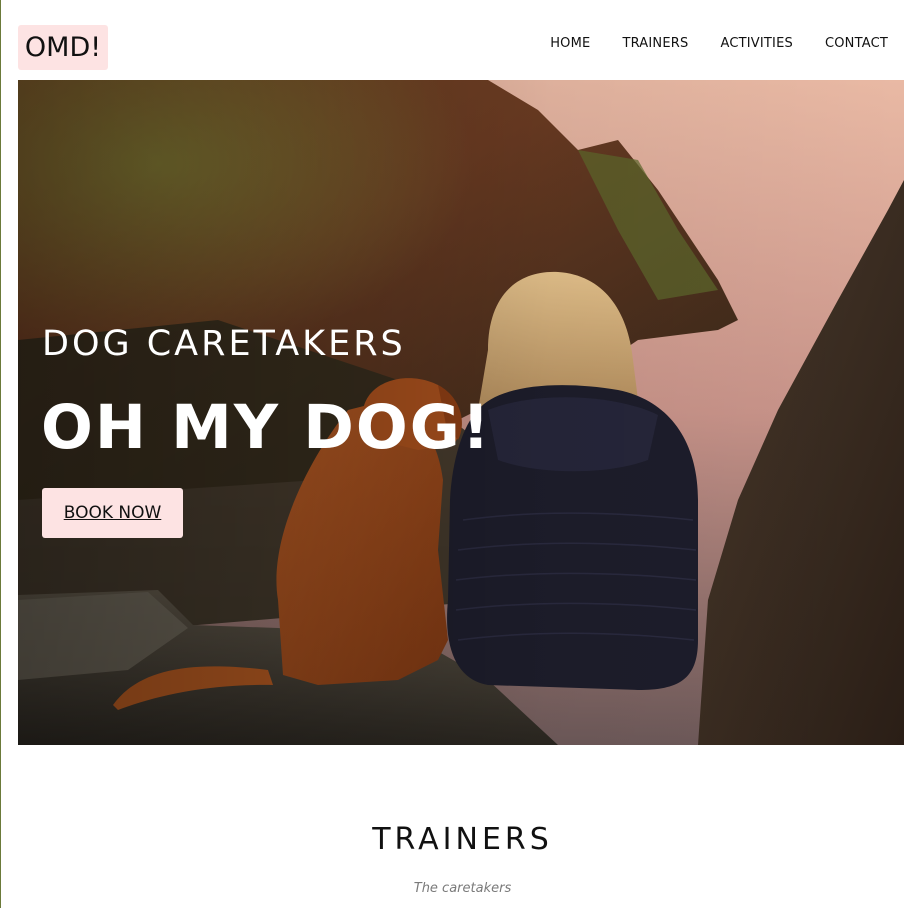 This screenshot has height=908, width=923. I want to click on trainers-heading: TRAINERS, so click(462, 839).